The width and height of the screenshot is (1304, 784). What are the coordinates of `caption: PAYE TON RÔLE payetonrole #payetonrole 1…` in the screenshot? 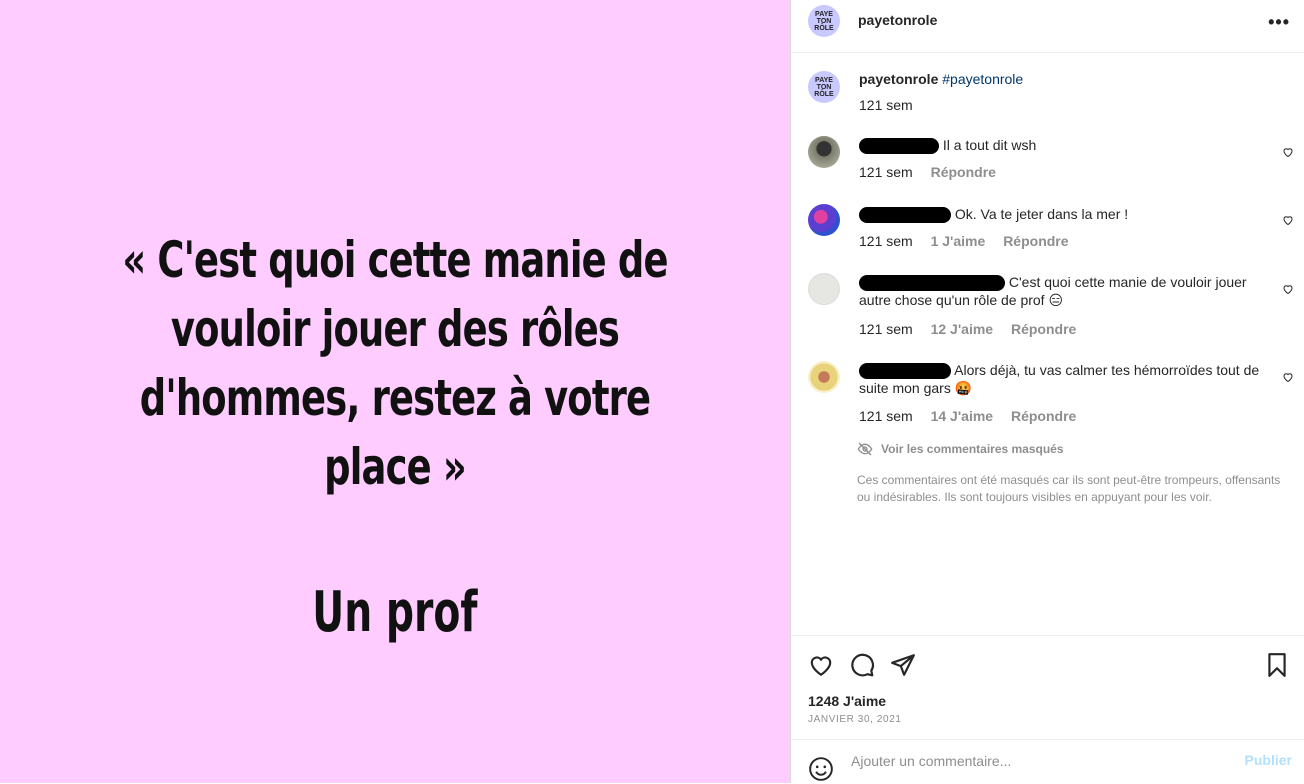 It's located at (1047, 87).